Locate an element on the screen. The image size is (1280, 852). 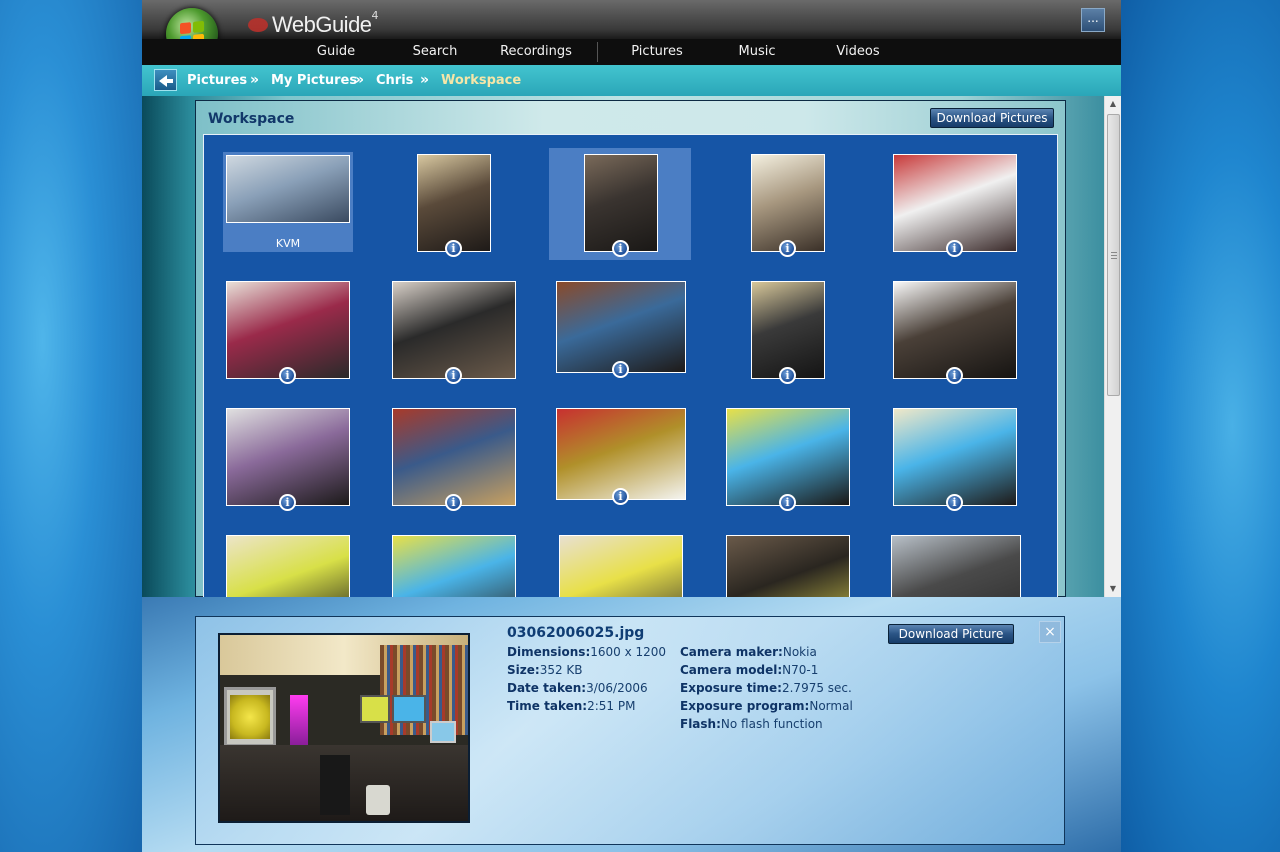
download-picture-button: Download Picture is located at coordinates (951, 634).